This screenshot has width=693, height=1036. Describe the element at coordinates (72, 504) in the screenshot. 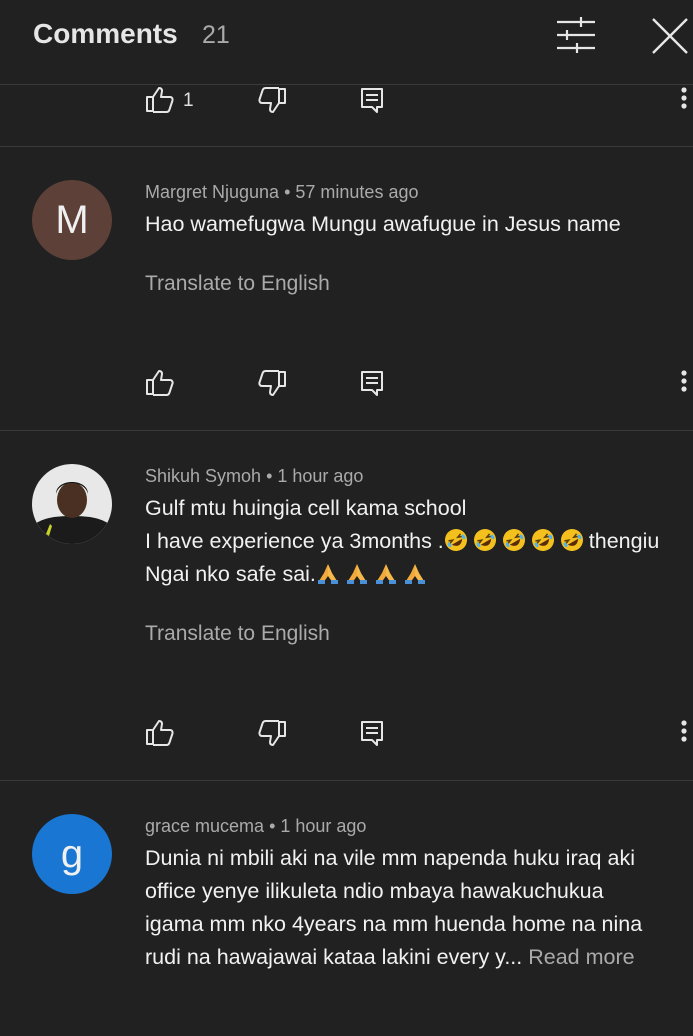

I see `avatar` at that location.